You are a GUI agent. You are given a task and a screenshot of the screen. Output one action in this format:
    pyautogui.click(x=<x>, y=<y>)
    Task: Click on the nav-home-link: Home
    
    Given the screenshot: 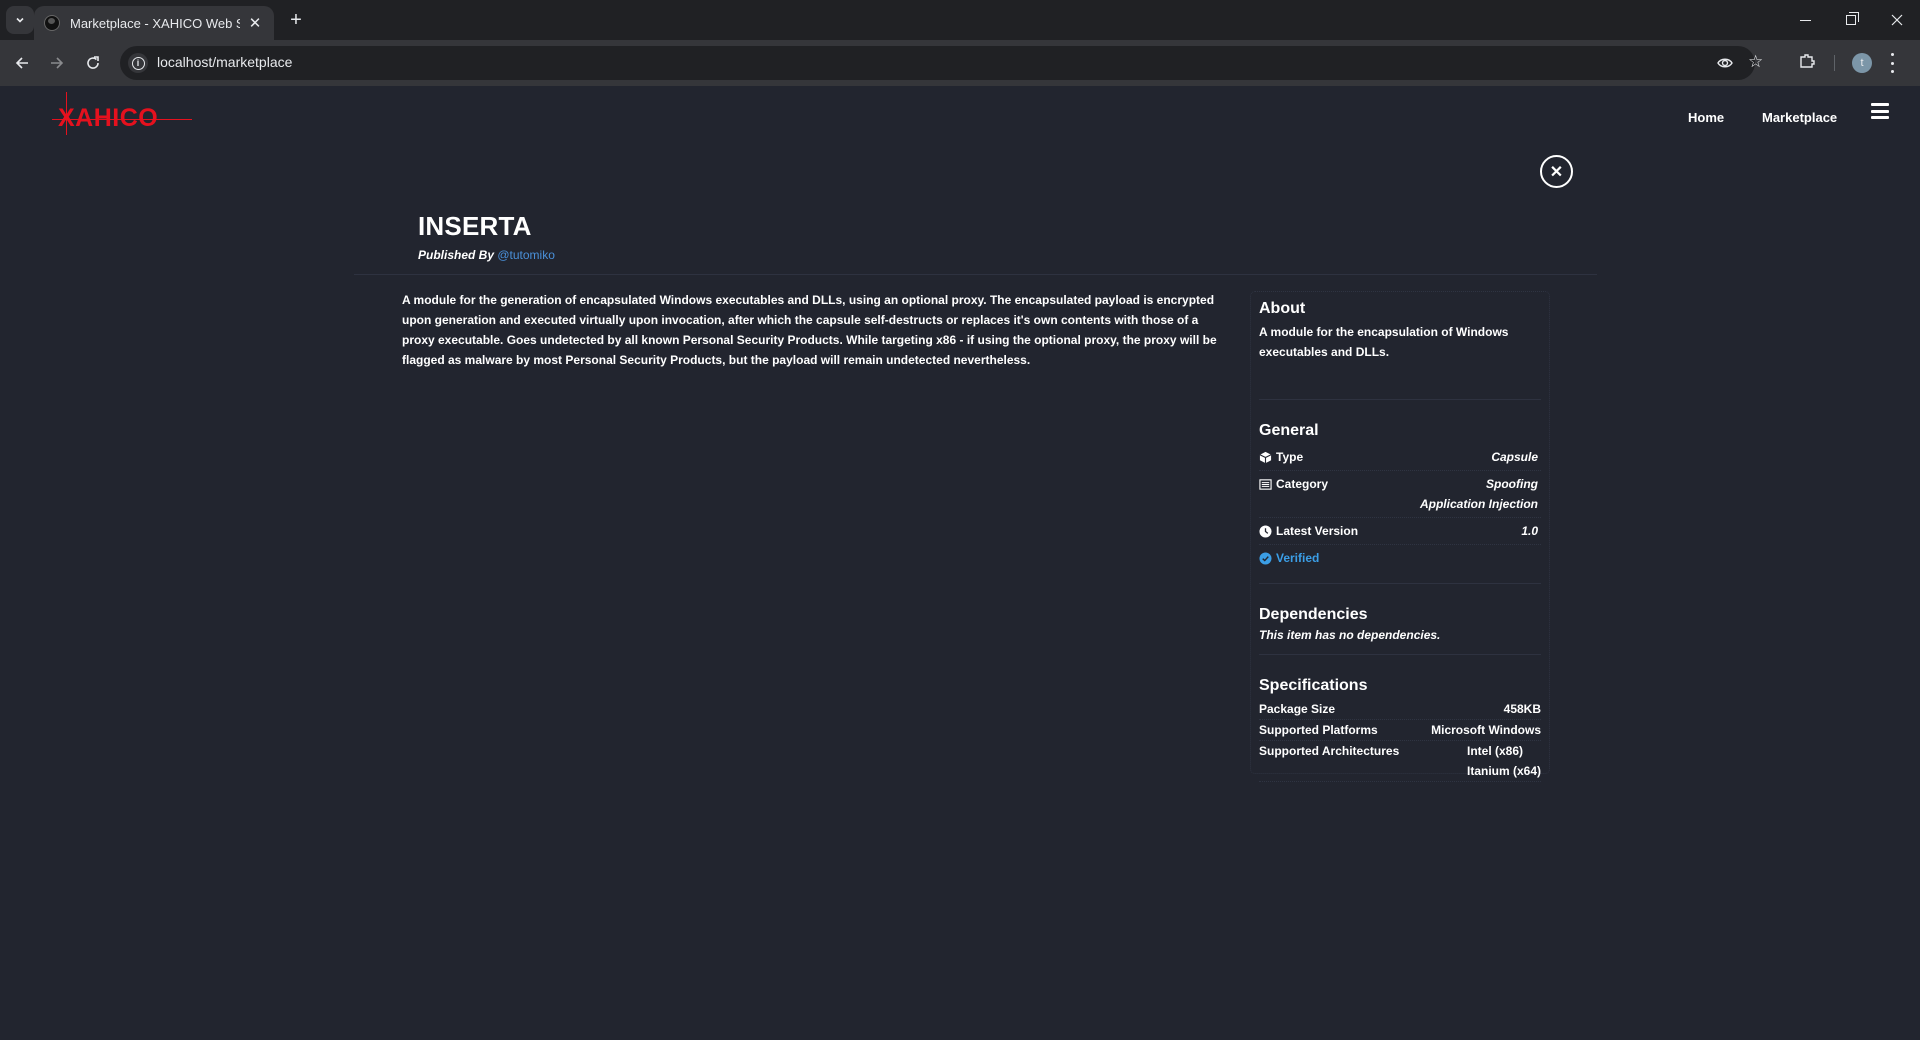 What is the action you would take?
    pyautogui.click(x=1706, y=117)
    